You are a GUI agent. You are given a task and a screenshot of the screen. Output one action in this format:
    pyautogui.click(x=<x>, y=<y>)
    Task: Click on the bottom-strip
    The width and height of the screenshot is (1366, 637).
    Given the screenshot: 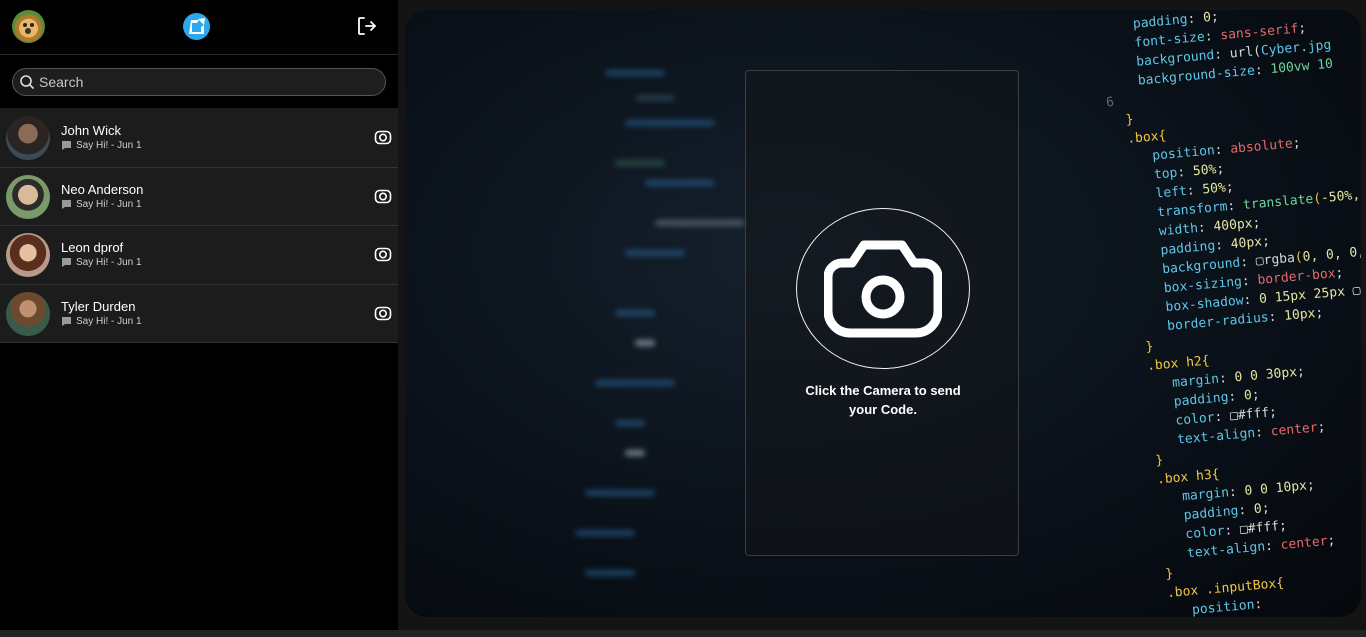 What is the action you would take?
    pyautogui.click(x=683, y=633)
    